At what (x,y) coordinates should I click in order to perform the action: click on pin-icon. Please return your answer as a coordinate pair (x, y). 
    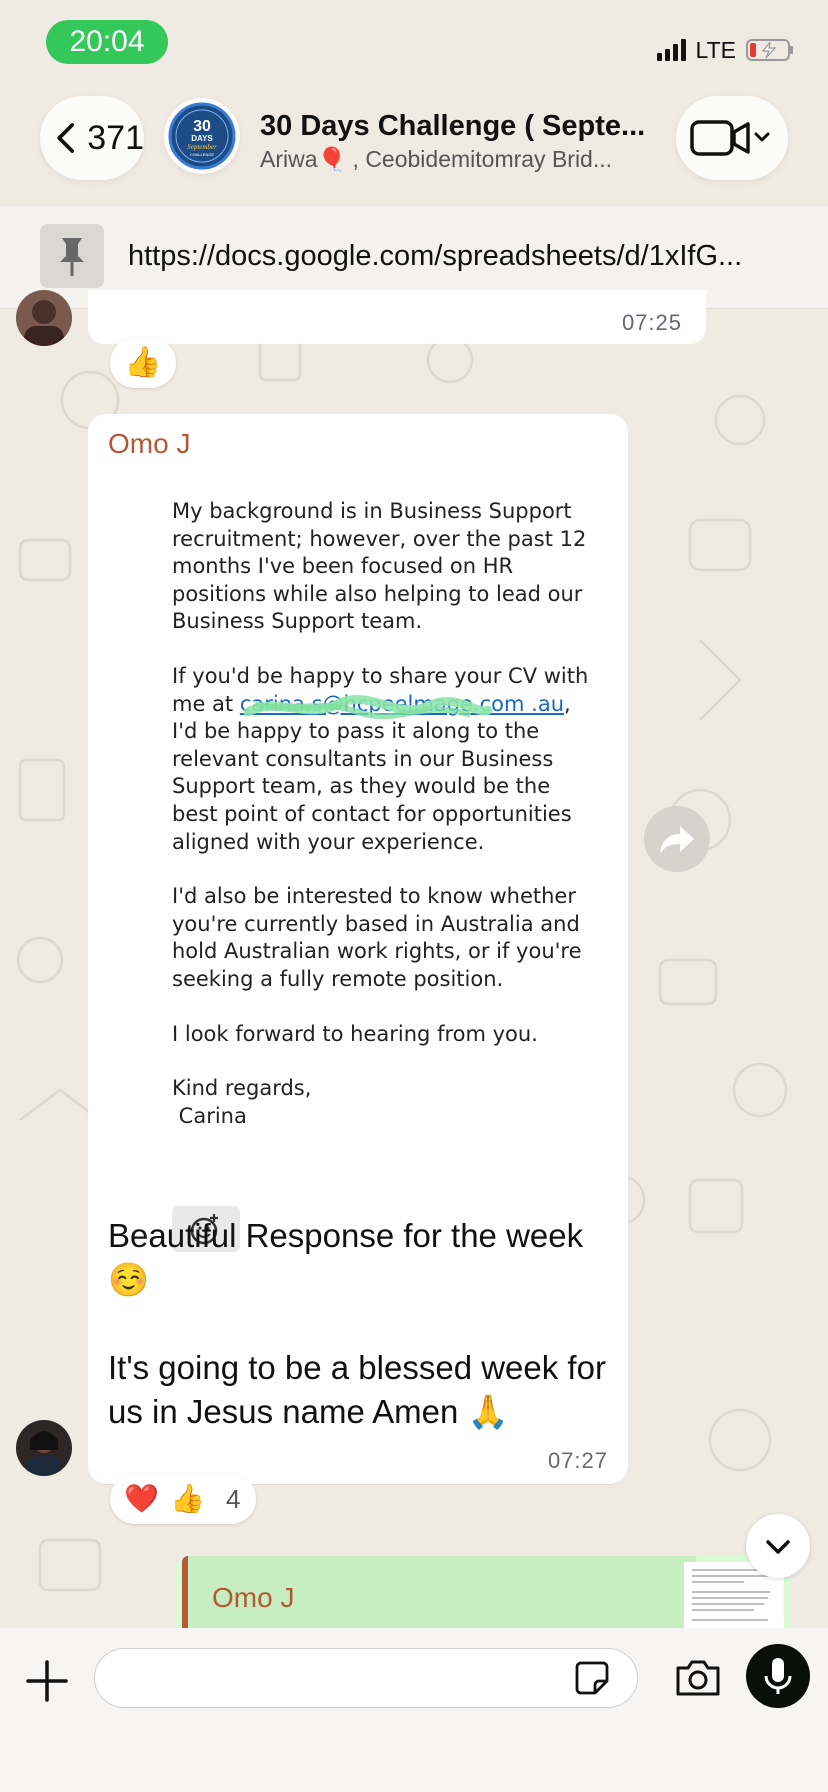
    Looking at the image, I should click on (72, 256).